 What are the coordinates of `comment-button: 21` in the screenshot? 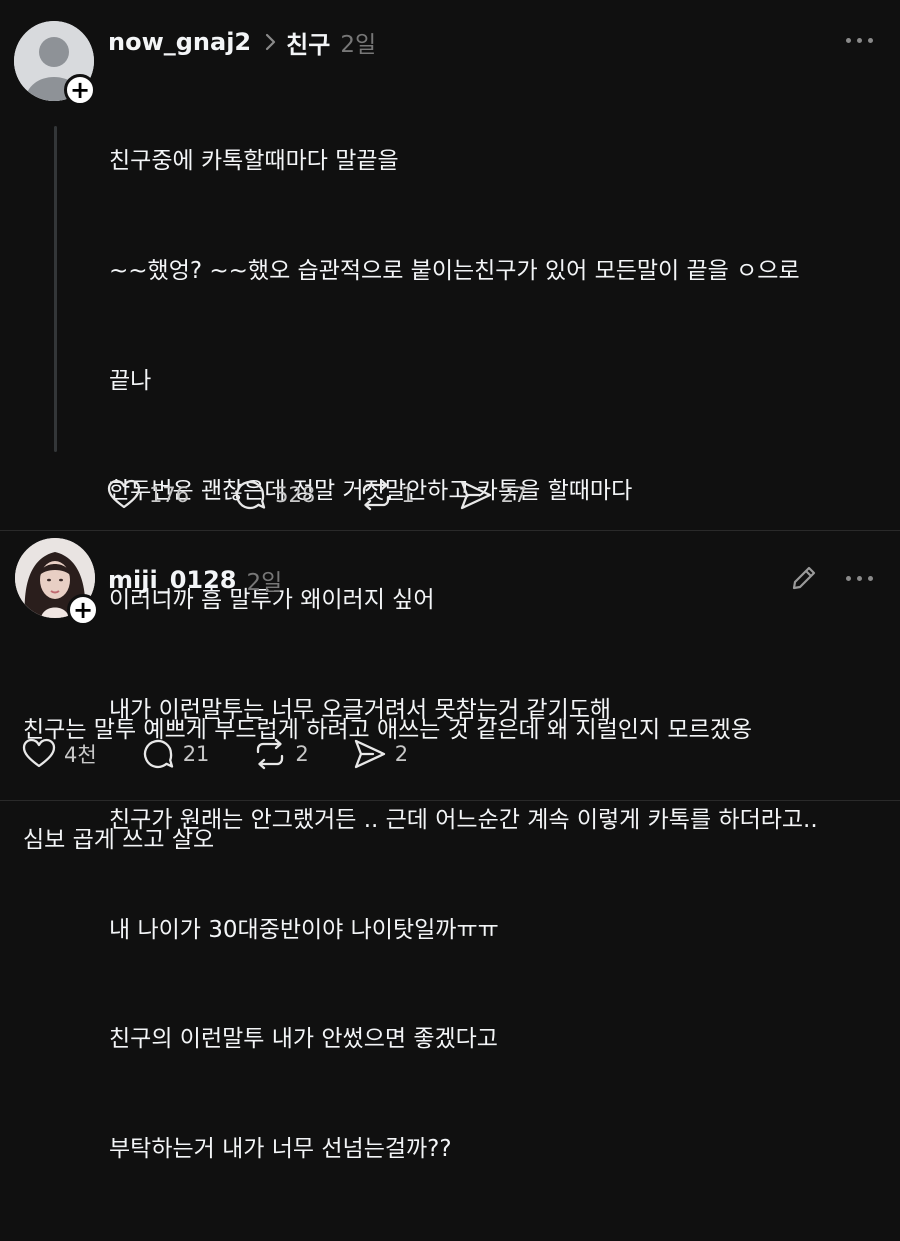 It's located at (175, 754).